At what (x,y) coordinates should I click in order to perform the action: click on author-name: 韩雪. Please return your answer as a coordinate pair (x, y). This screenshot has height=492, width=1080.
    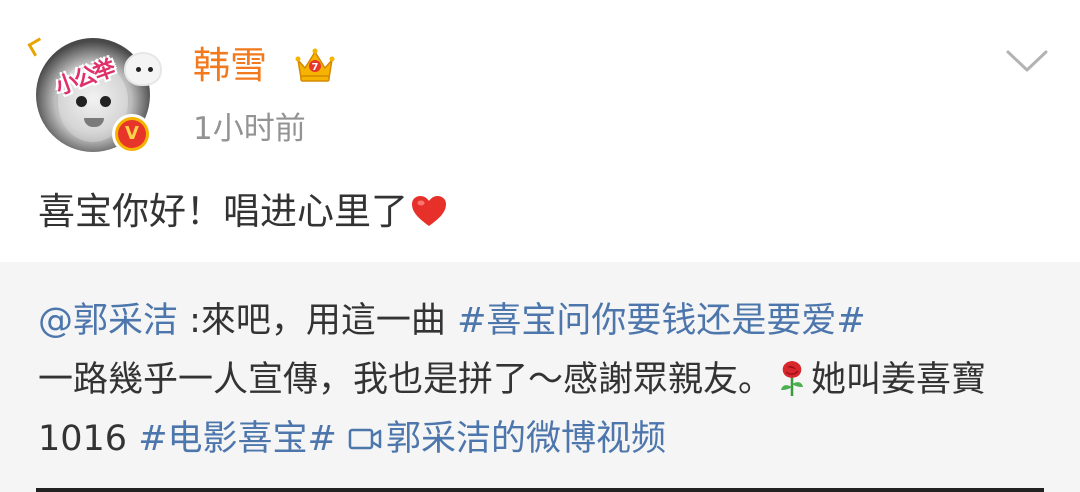
    Looking at the image, I should click on (230, 66).